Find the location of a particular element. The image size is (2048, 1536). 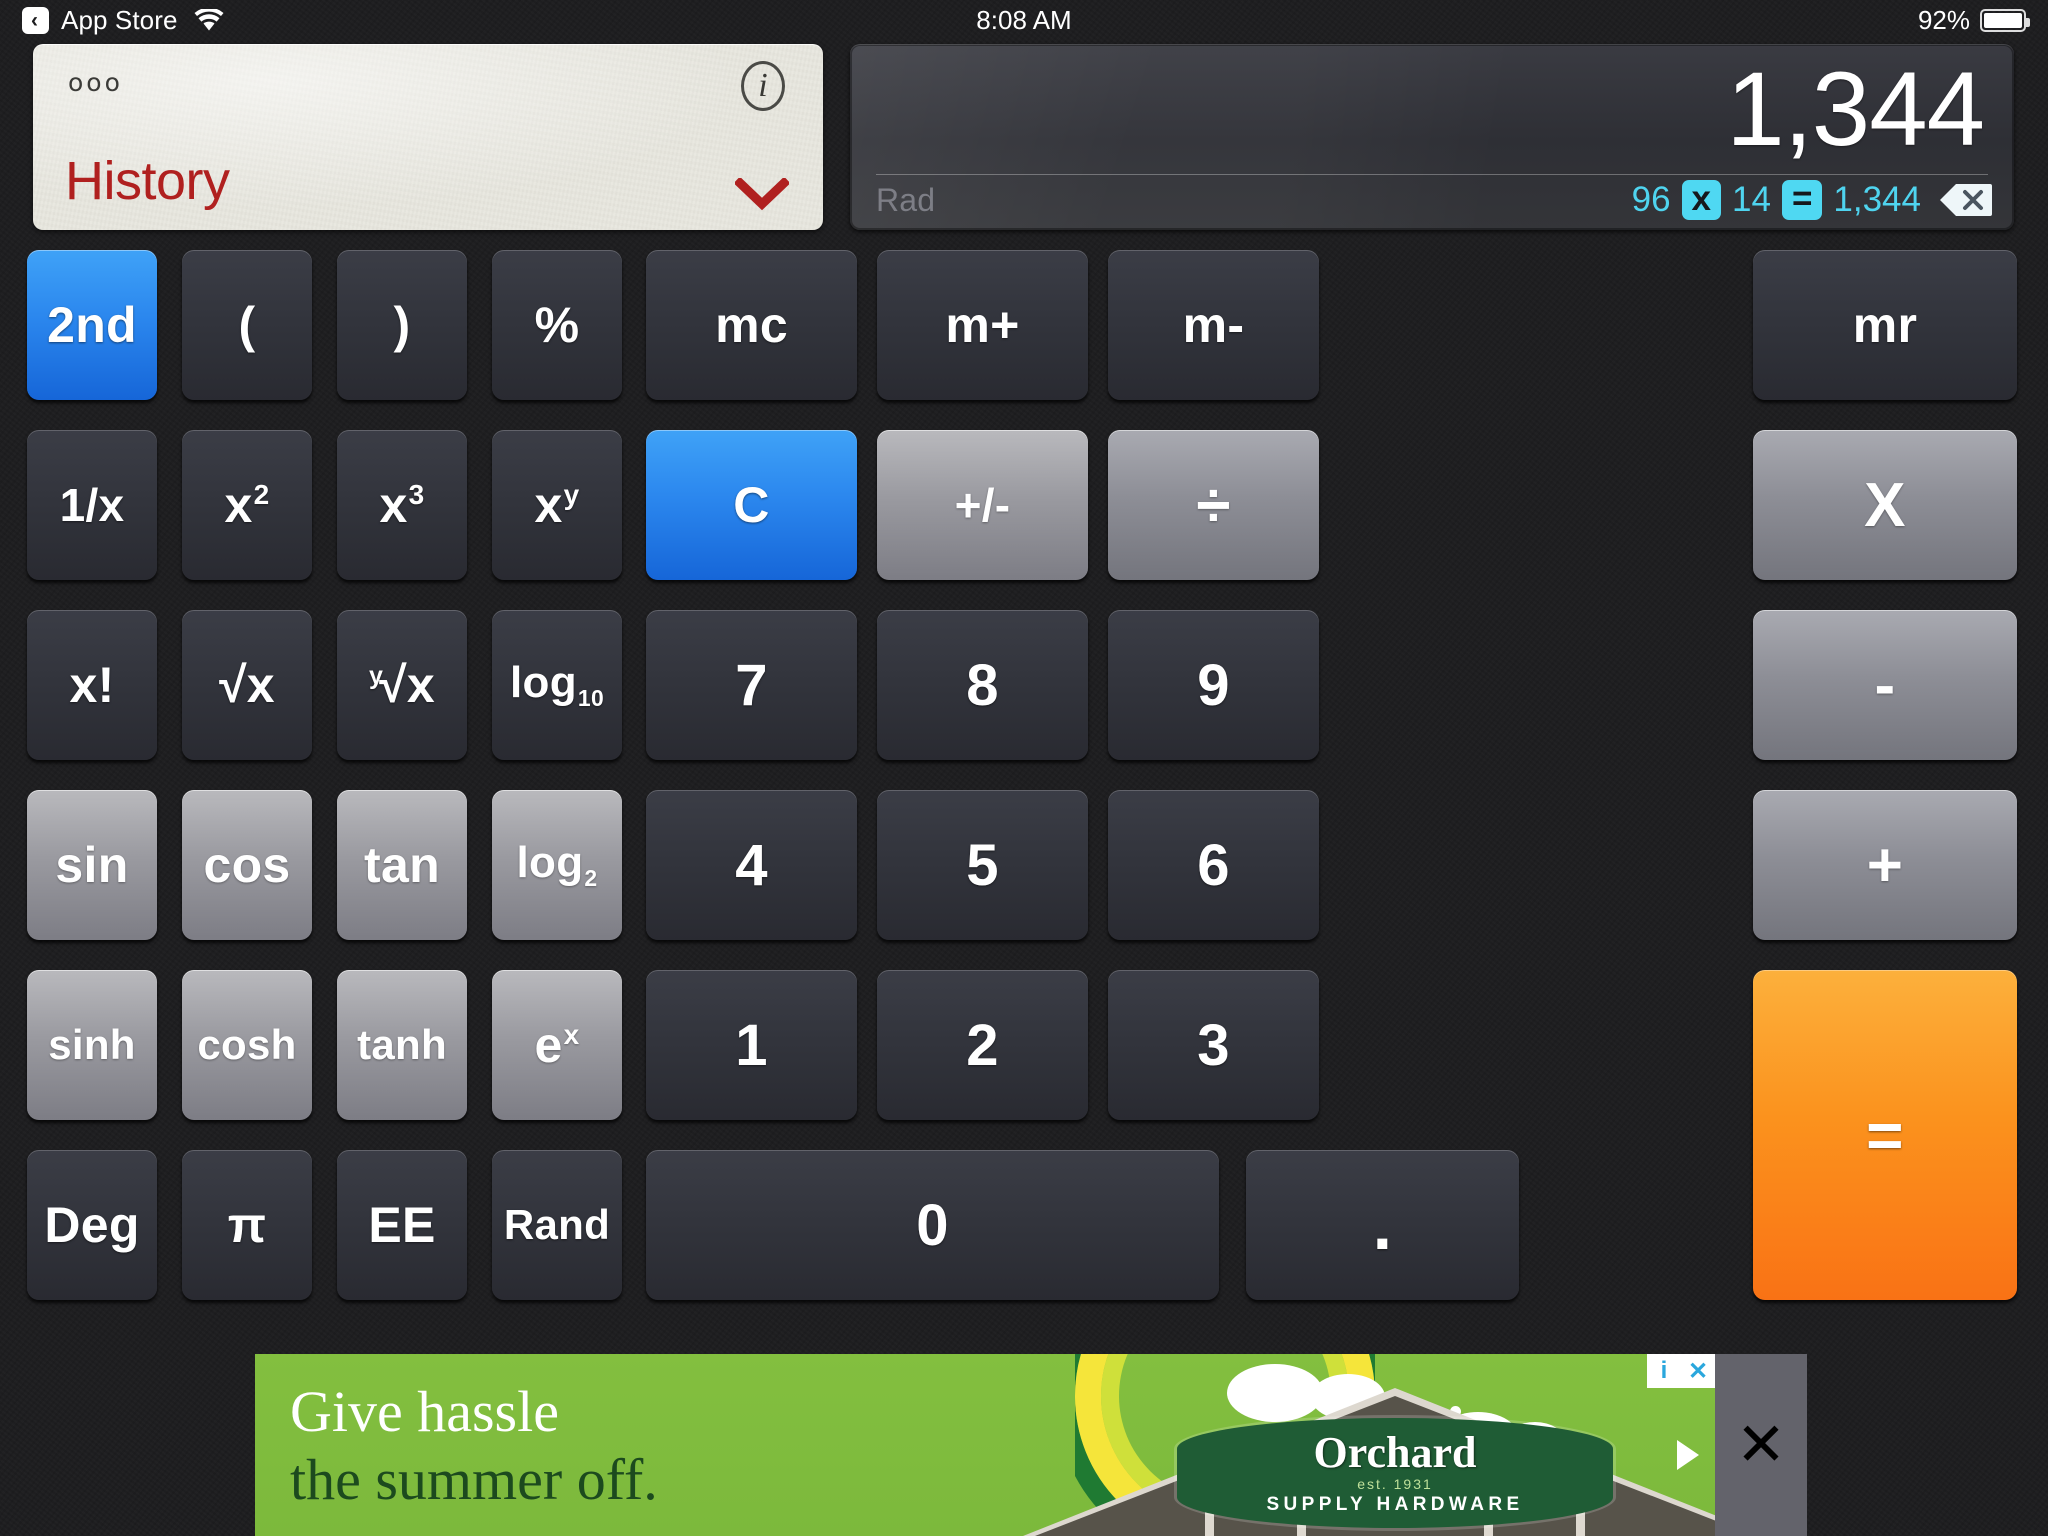

key-label: Deg is located at coordinates (92, 1225).